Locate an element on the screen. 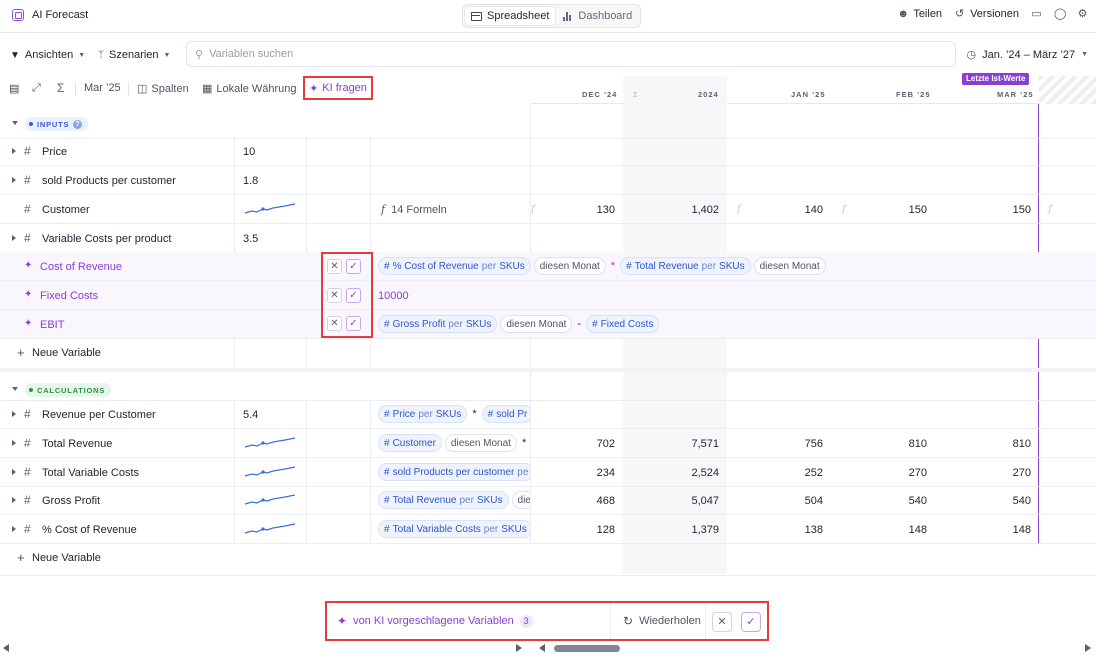  formula-chip: # Price per SKUs is located at coordinates (423, 414).